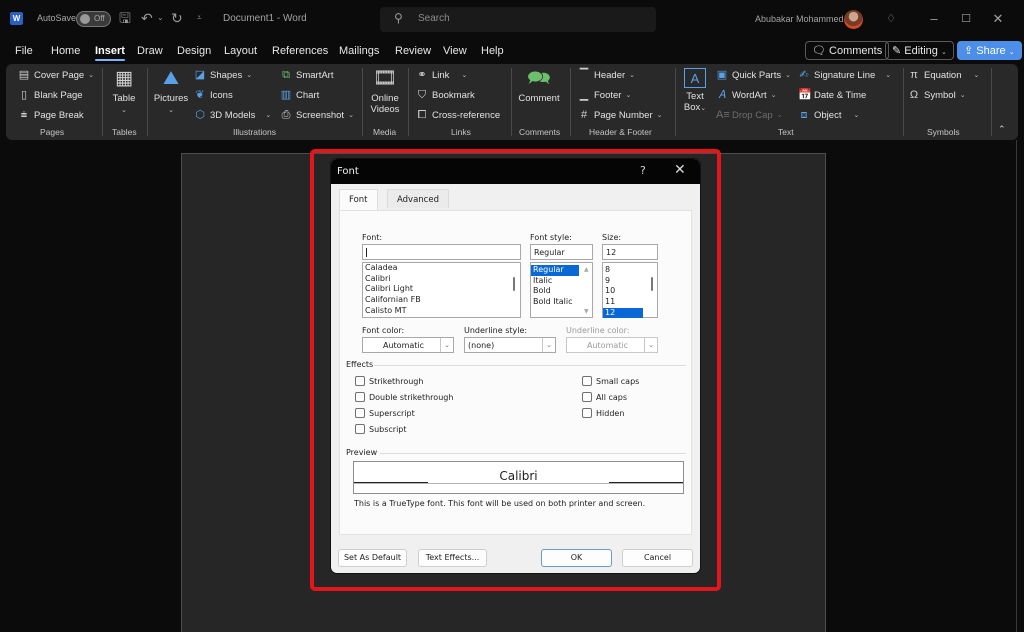 Image resolution: width=1024 pixels, height=632 pixels. I want to click on ok-button: OK, so click(576, 558).